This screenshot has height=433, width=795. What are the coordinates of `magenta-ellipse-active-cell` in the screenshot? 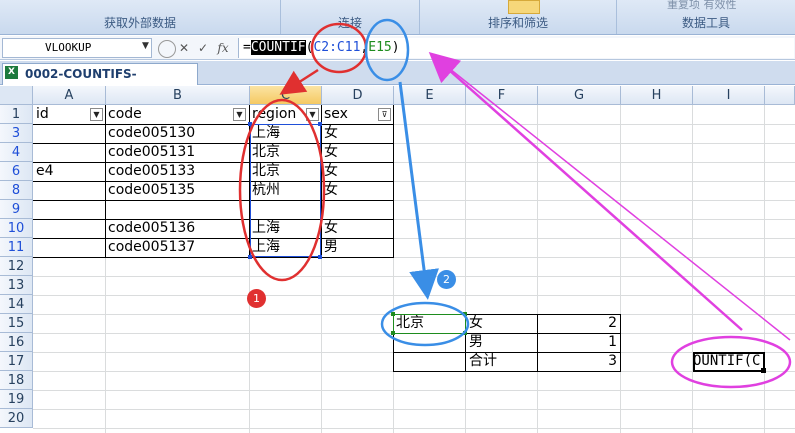 It's located at (731, 362).